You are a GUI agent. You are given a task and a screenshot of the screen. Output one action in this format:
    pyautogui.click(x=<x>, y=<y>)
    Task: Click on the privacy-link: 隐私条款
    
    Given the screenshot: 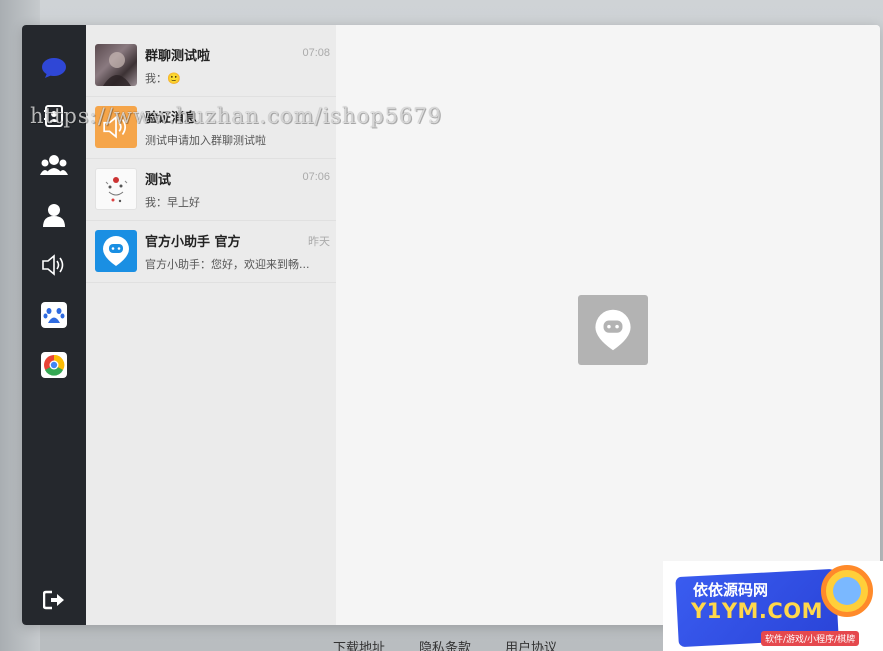 What is the action you would take?
    pyautogui.click(x=445, y=644)
    